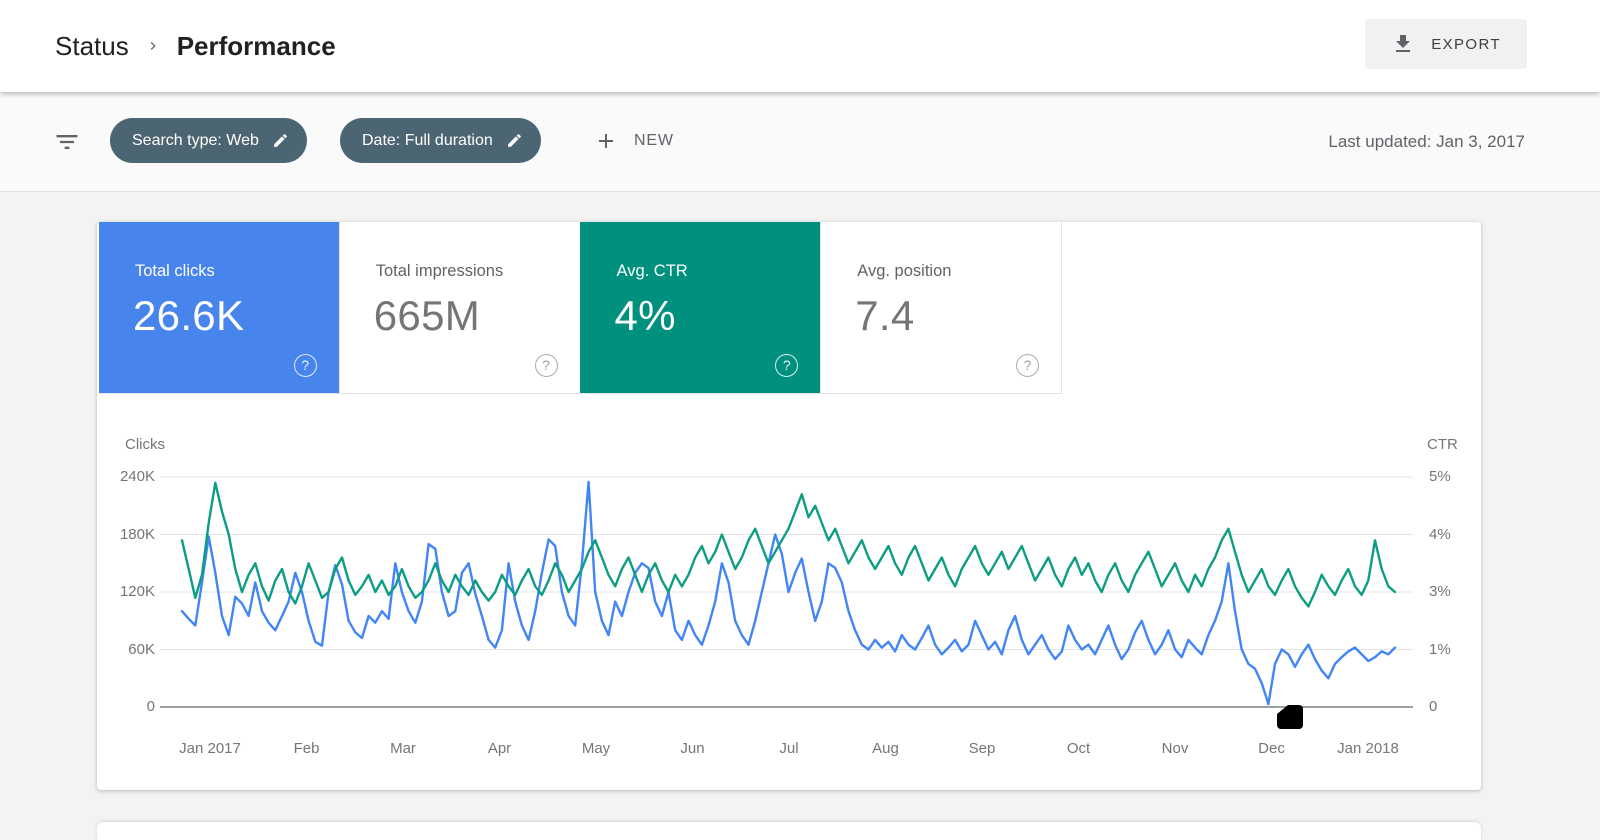  What do you see at coordinates (256, 45) in the screenshot?
I see `page-title: Performance` at bounding box center [256, 45].